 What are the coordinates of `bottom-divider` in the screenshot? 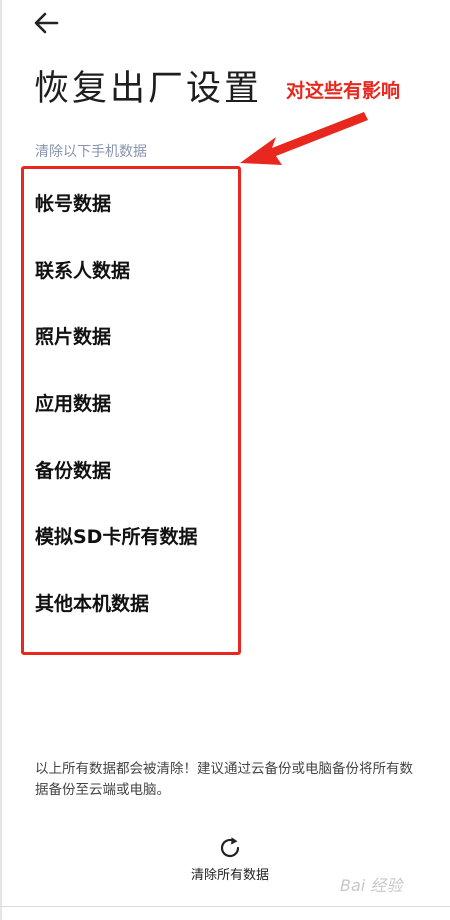 It's located at (225, 906).